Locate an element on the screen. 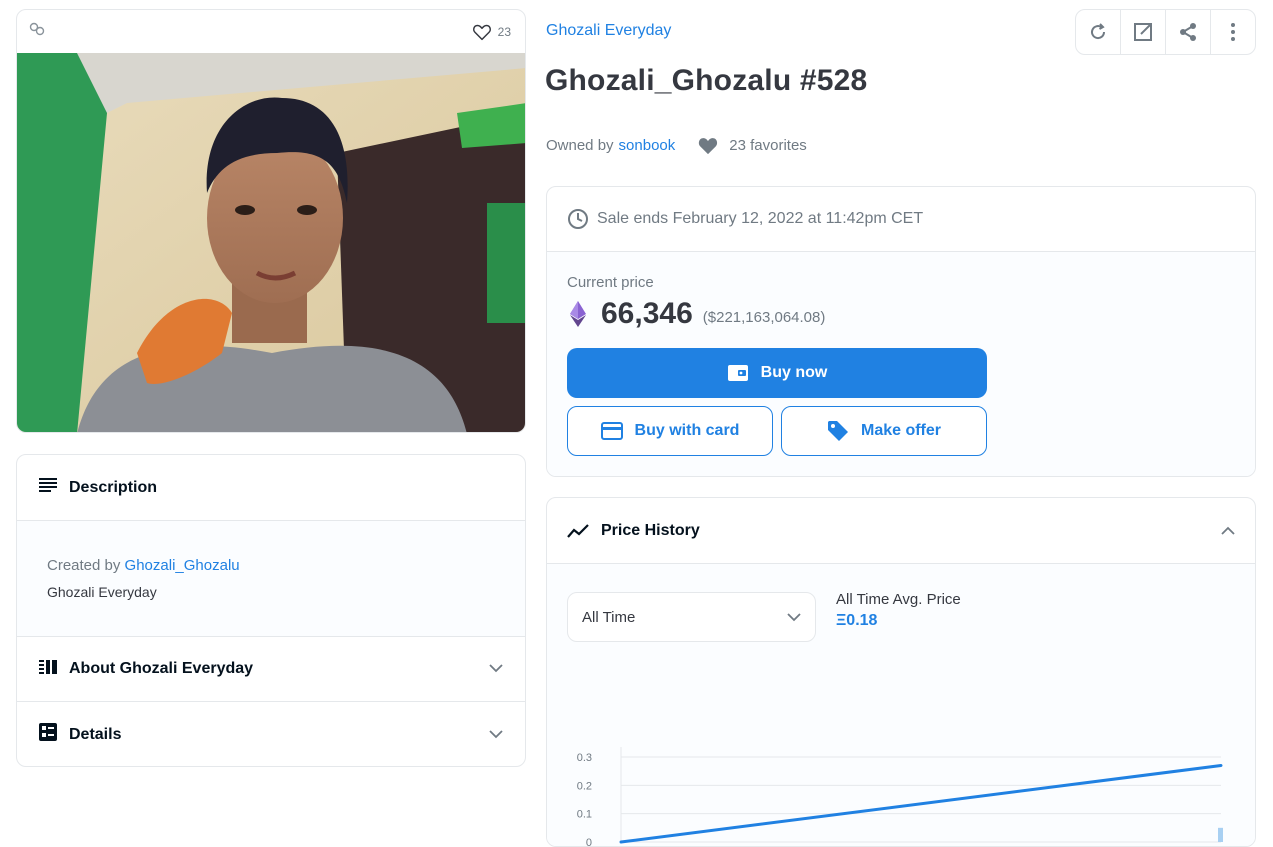 The width and height of the screenshot is (1273, 847). volume-bar is located at coordinates (1220, 834).